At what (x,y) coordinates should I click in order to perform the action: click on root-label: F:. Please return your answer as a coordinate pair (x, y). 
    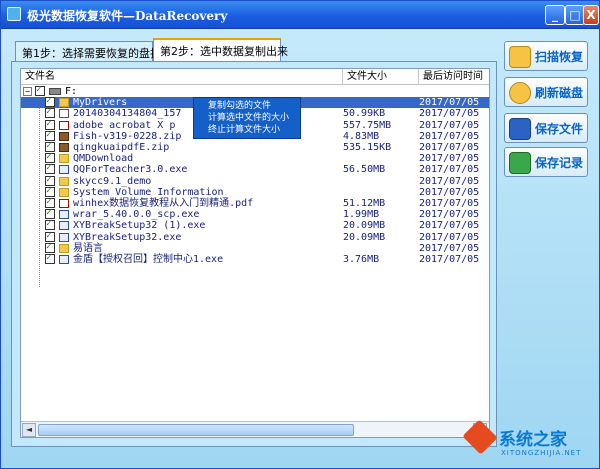
    Looking at the image, I should click on (71, 91).